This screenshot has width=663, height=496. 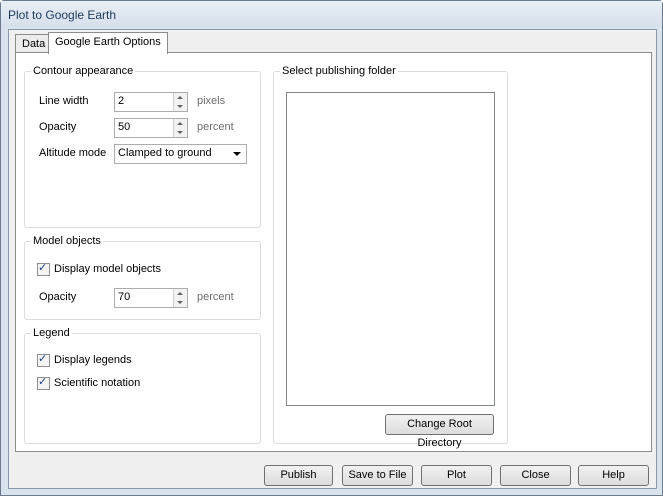 What do you see at coordinates (62, 15) in the screenshot?
I see `window-title: Plot to Google Earth` at bounding box center [62, 15].